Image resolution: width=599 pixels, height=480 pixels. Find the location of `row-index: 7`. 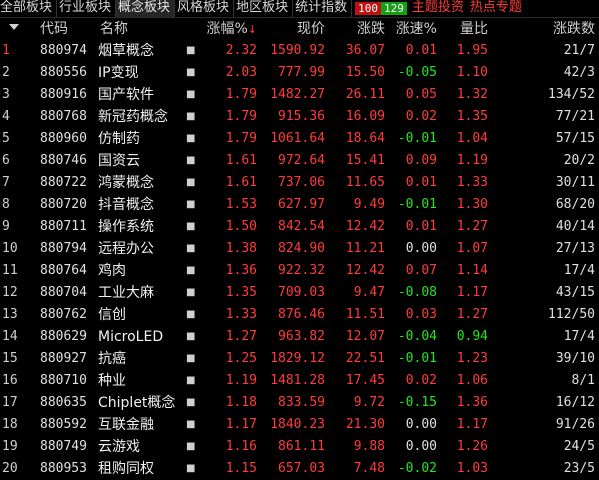

row-index: 7 is located at coordinates (6, 182).